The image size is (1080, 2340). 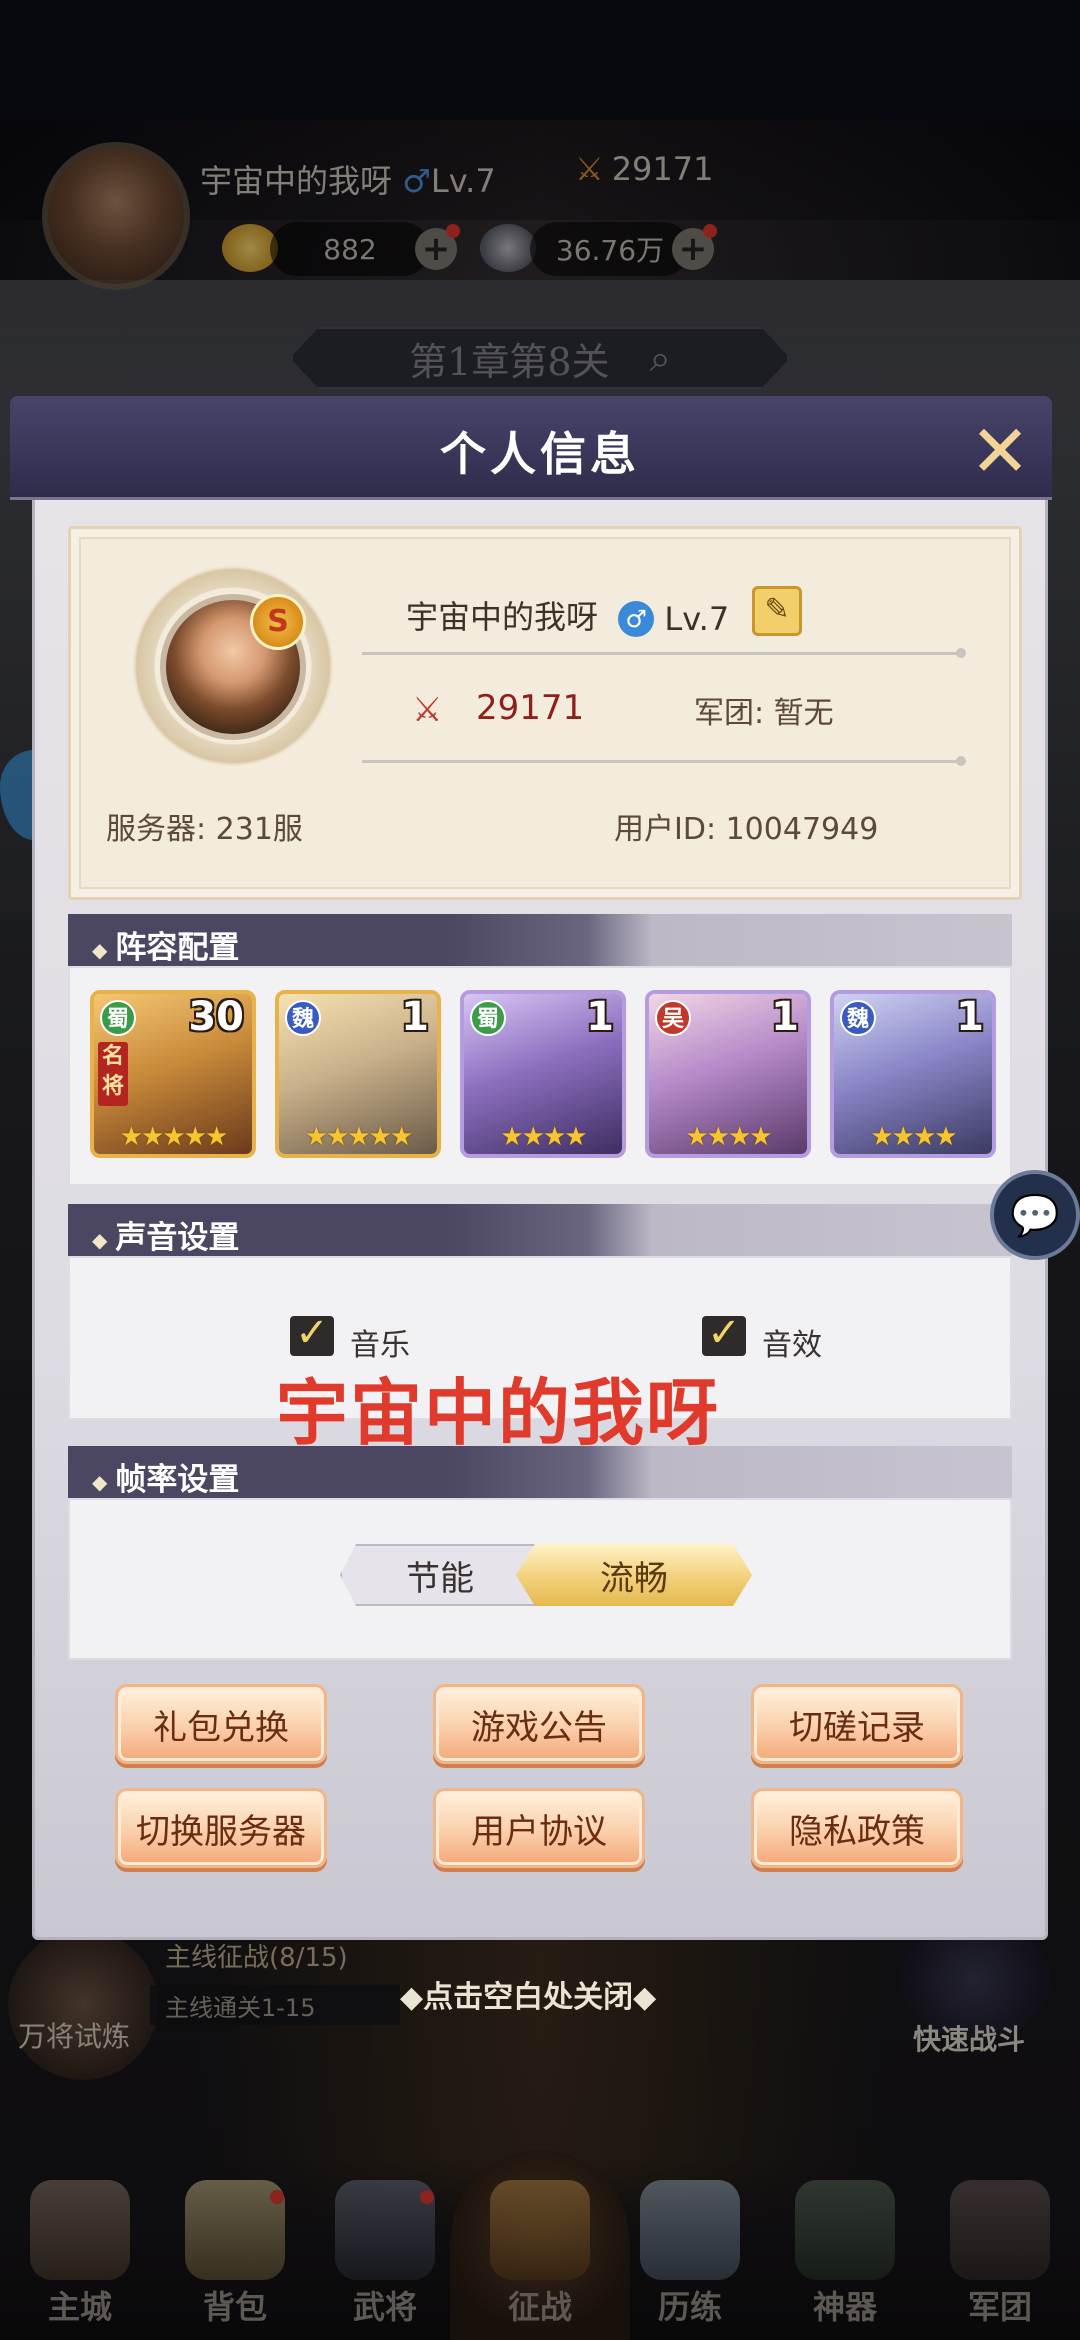 What do you see at coordinates (204, 829) in the screenshot?
I see `profile-server: 服务器: 231服` at bounding box center [204, 829].